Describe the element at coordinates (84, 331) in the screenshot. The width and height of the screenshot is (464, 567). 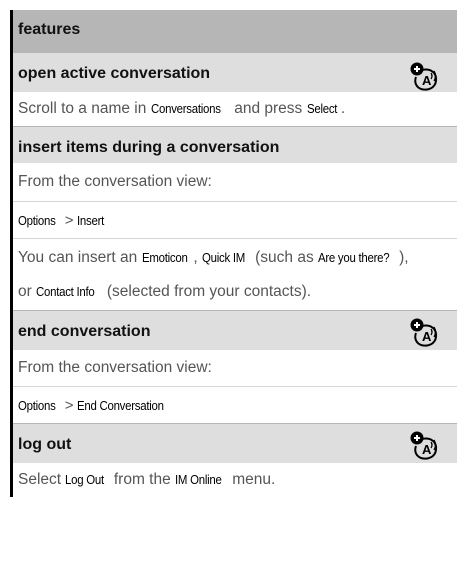
I see `section-title: end conversation` at that location.